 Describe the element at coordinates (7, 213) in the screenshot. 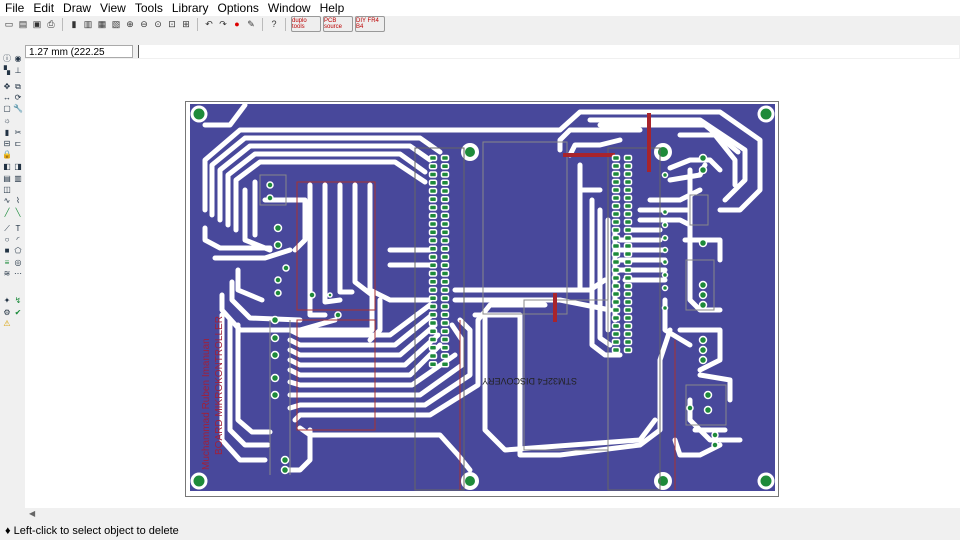

I see `wire-icon: ╱` at that location.